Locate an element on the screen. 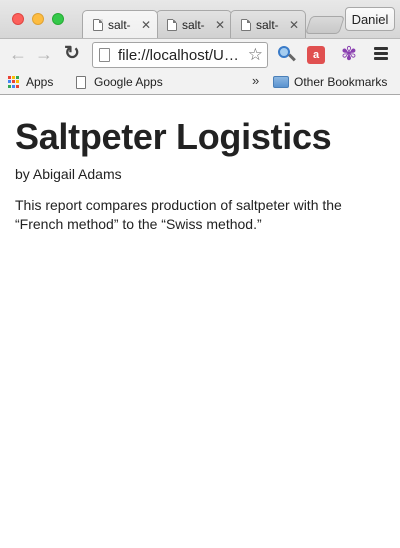  new-tab-button is located at coordinates (325, 25).